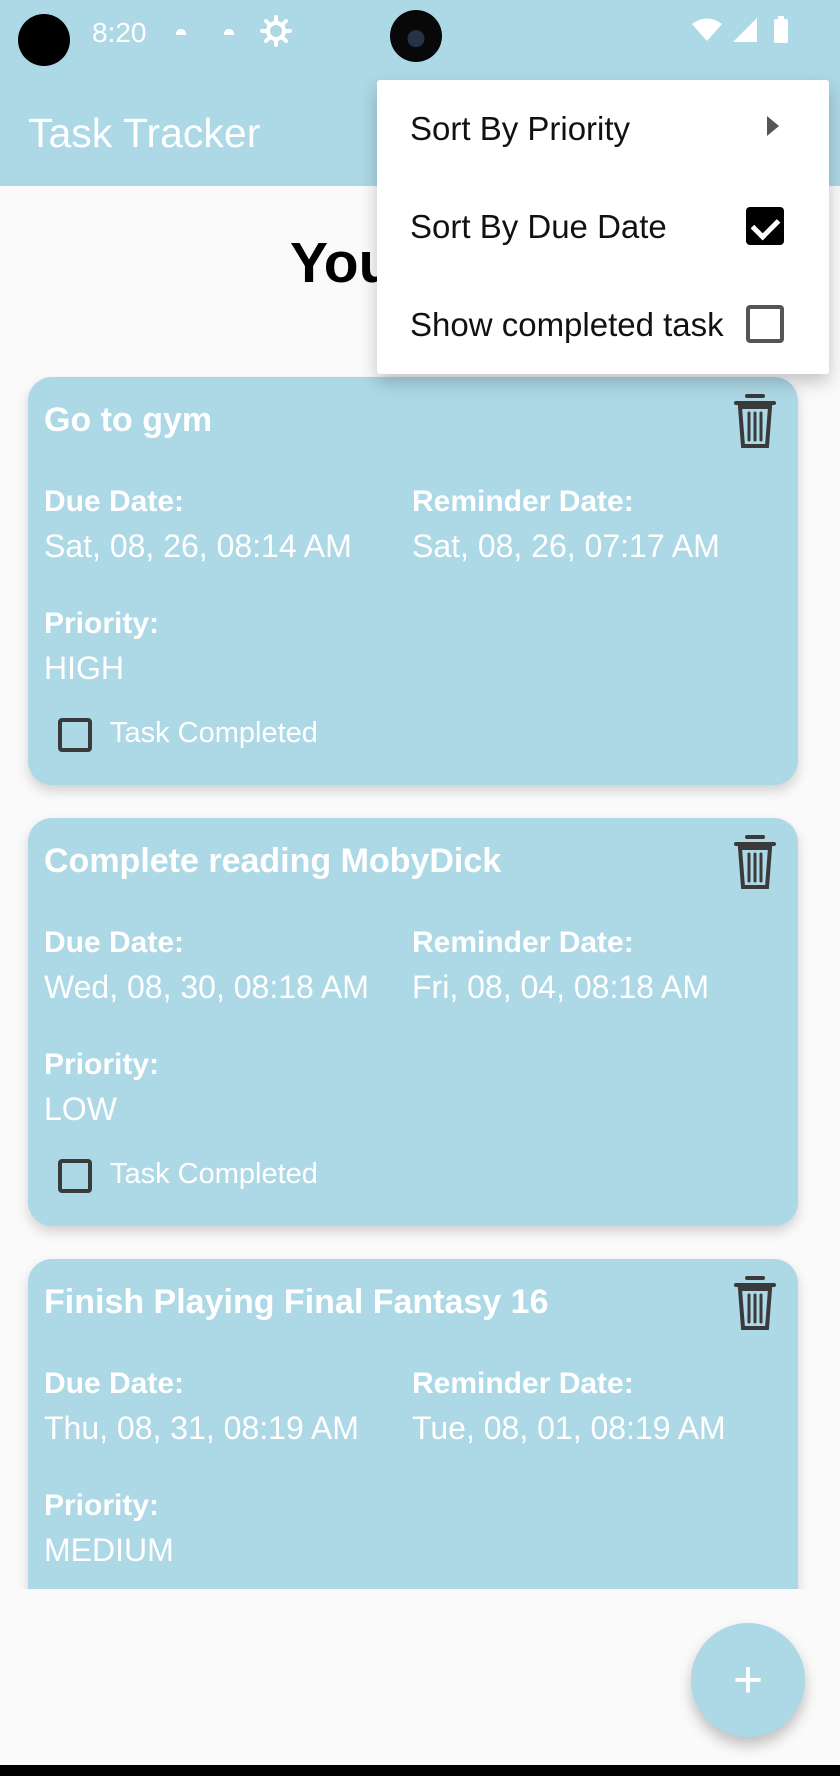 The height and width of the screenshot is (1776, 840). I want to click on checkmark-icon, so click(765, 225).